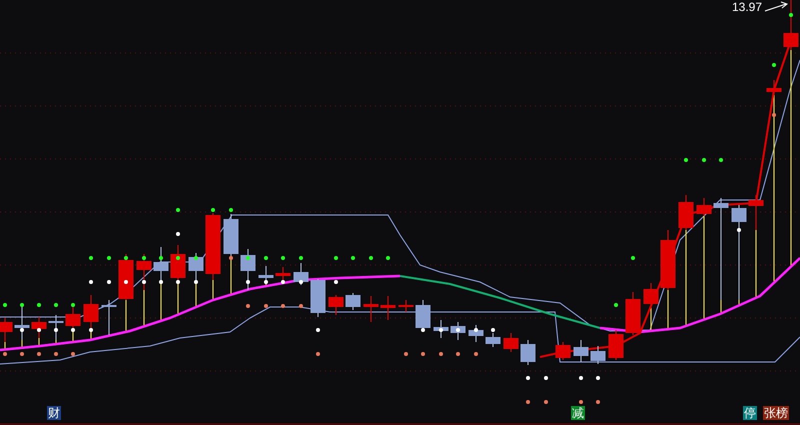  What do you see at coordinates (777, 7) in the screenshot?
I see `arrow-icon` at bounding box center [777, 7].